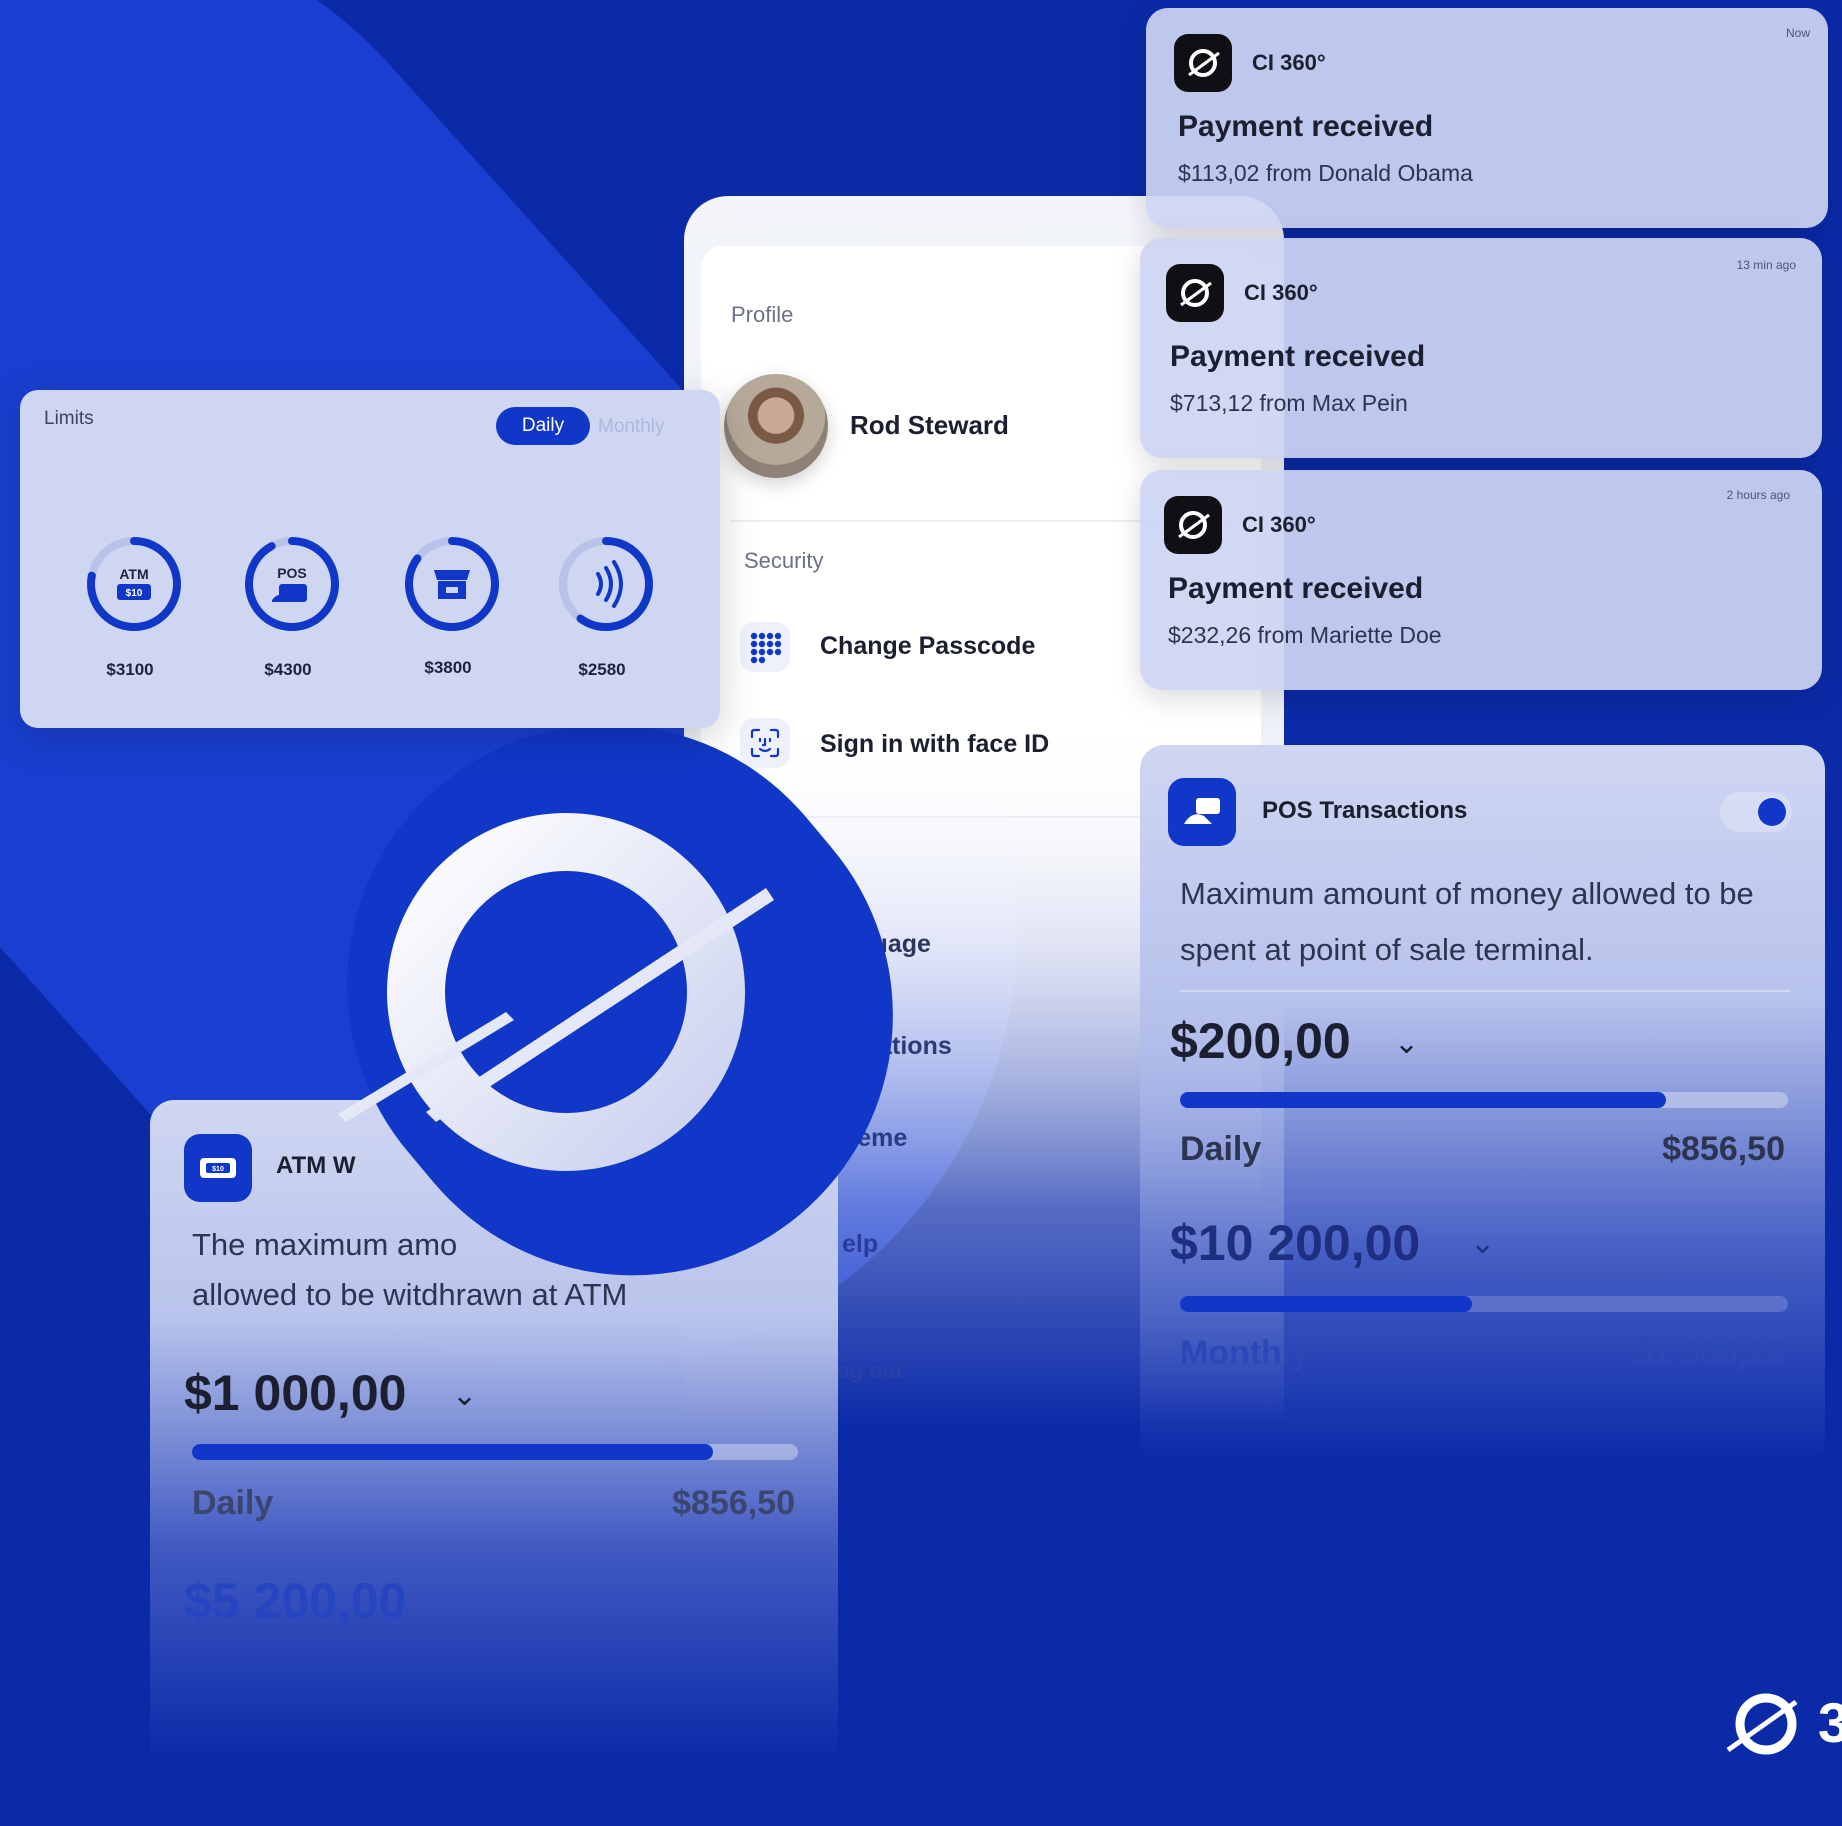 The image size is (1842, 1826). What do you see at coordinates (1756, 812) in the screenshot?
I see `pos-toggle` at bounding box center [1756, 812].